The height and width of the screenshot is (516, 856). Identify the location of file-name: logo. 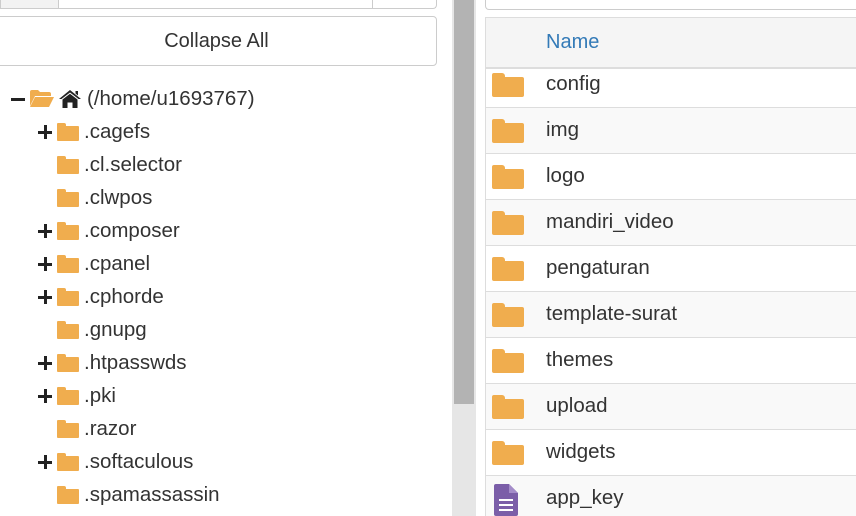
(565, 176).